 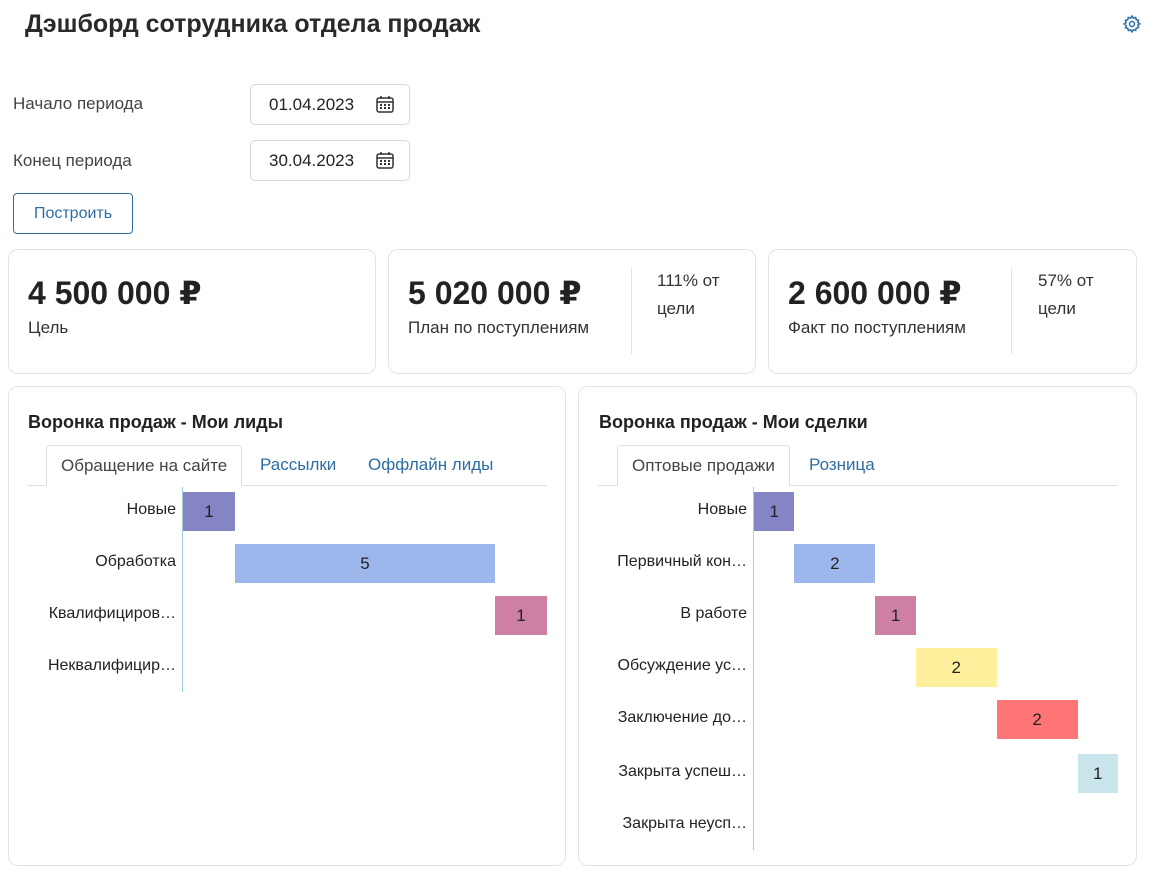 I want to click on chart-title: Воронка продаж - Мои сделки, so click(x=733, y=422).